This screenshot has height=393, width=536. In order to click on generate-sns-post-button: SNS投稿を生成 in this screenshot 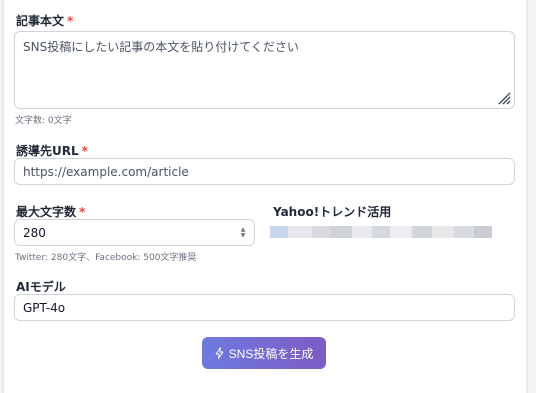, I will do `click(264, 353)`.